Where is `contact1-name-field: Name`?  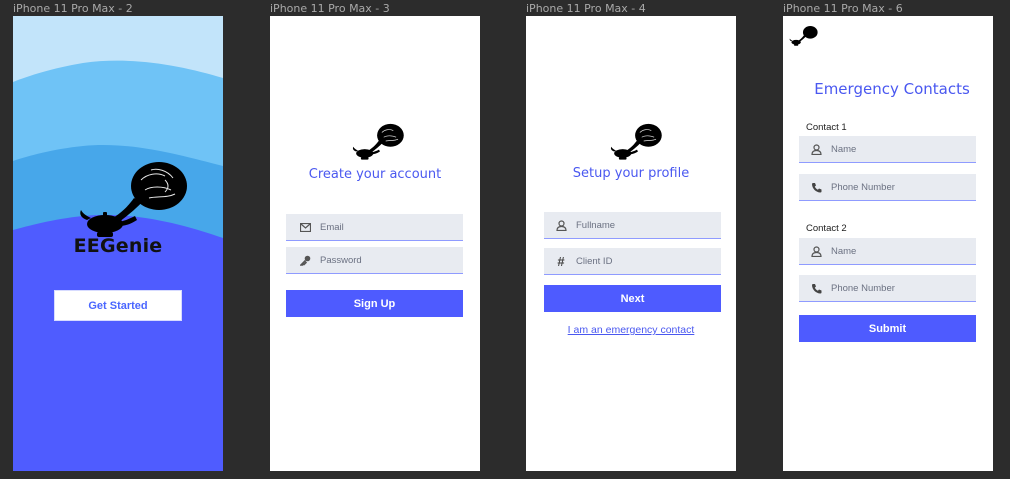 contact1-name-field: Name is located at coordinates (887, 149).